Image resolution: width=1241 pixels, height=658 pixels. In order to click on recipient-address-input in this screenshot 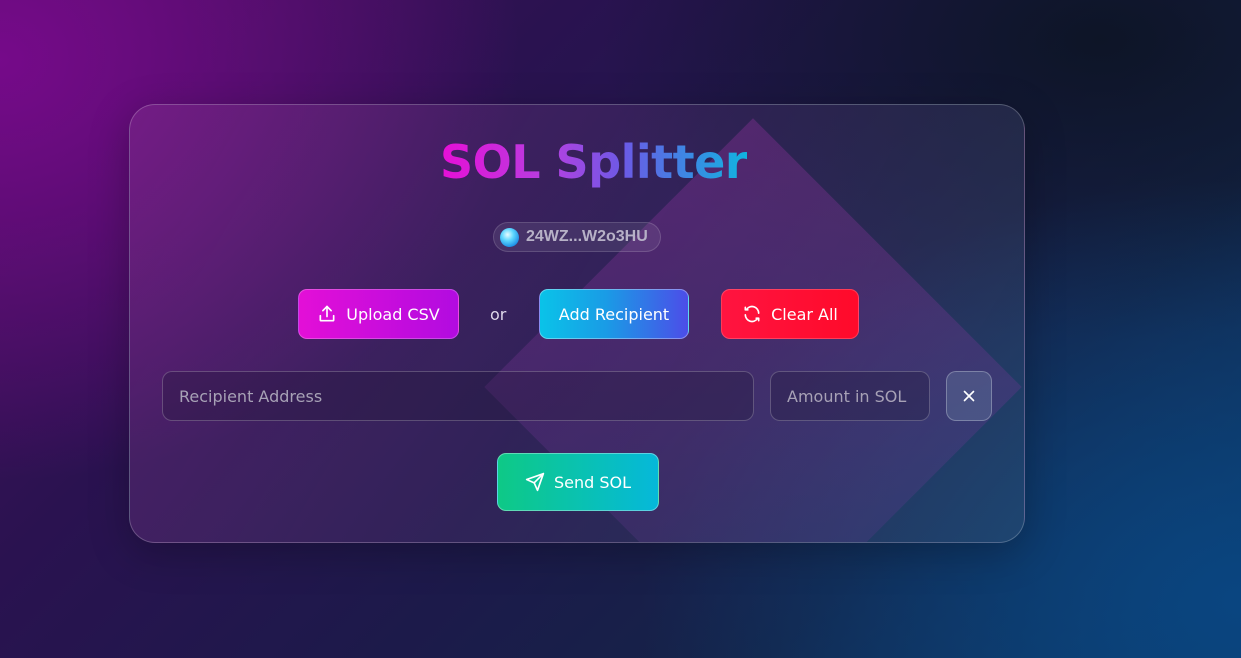, I will do `click(458, 396)`.